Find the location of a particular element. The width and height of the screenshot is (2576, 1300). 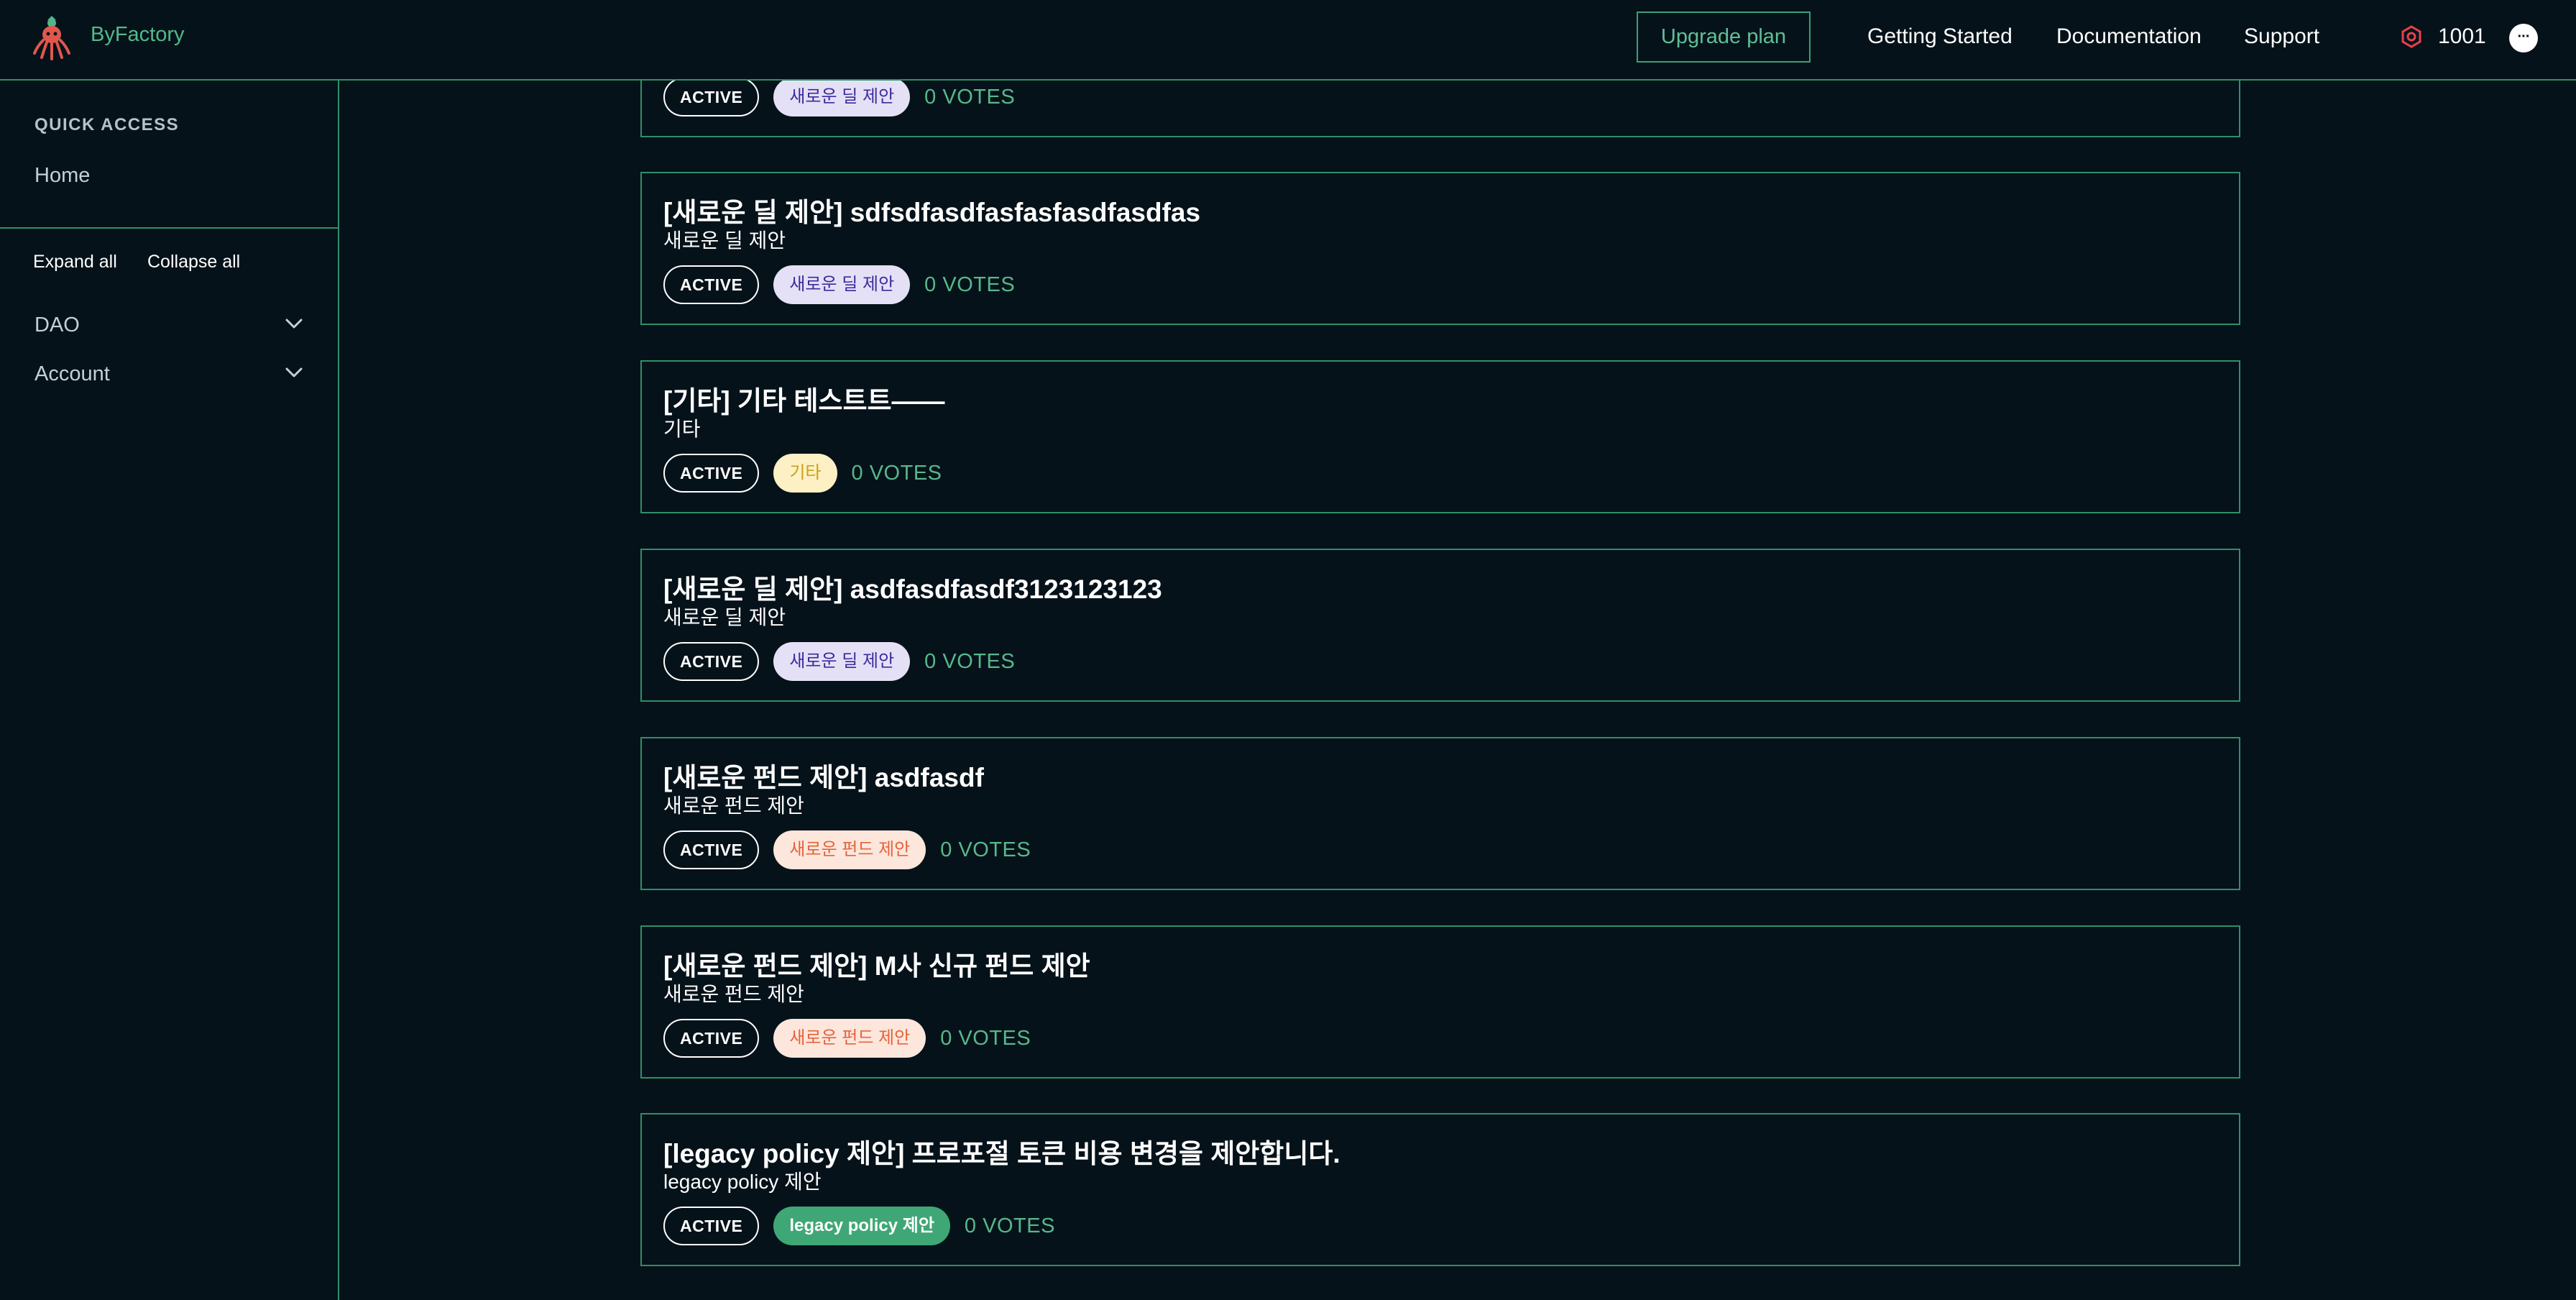

proposal-tags: ACTIVE 기타 0 VOTES is located at coordinates (802, 473).